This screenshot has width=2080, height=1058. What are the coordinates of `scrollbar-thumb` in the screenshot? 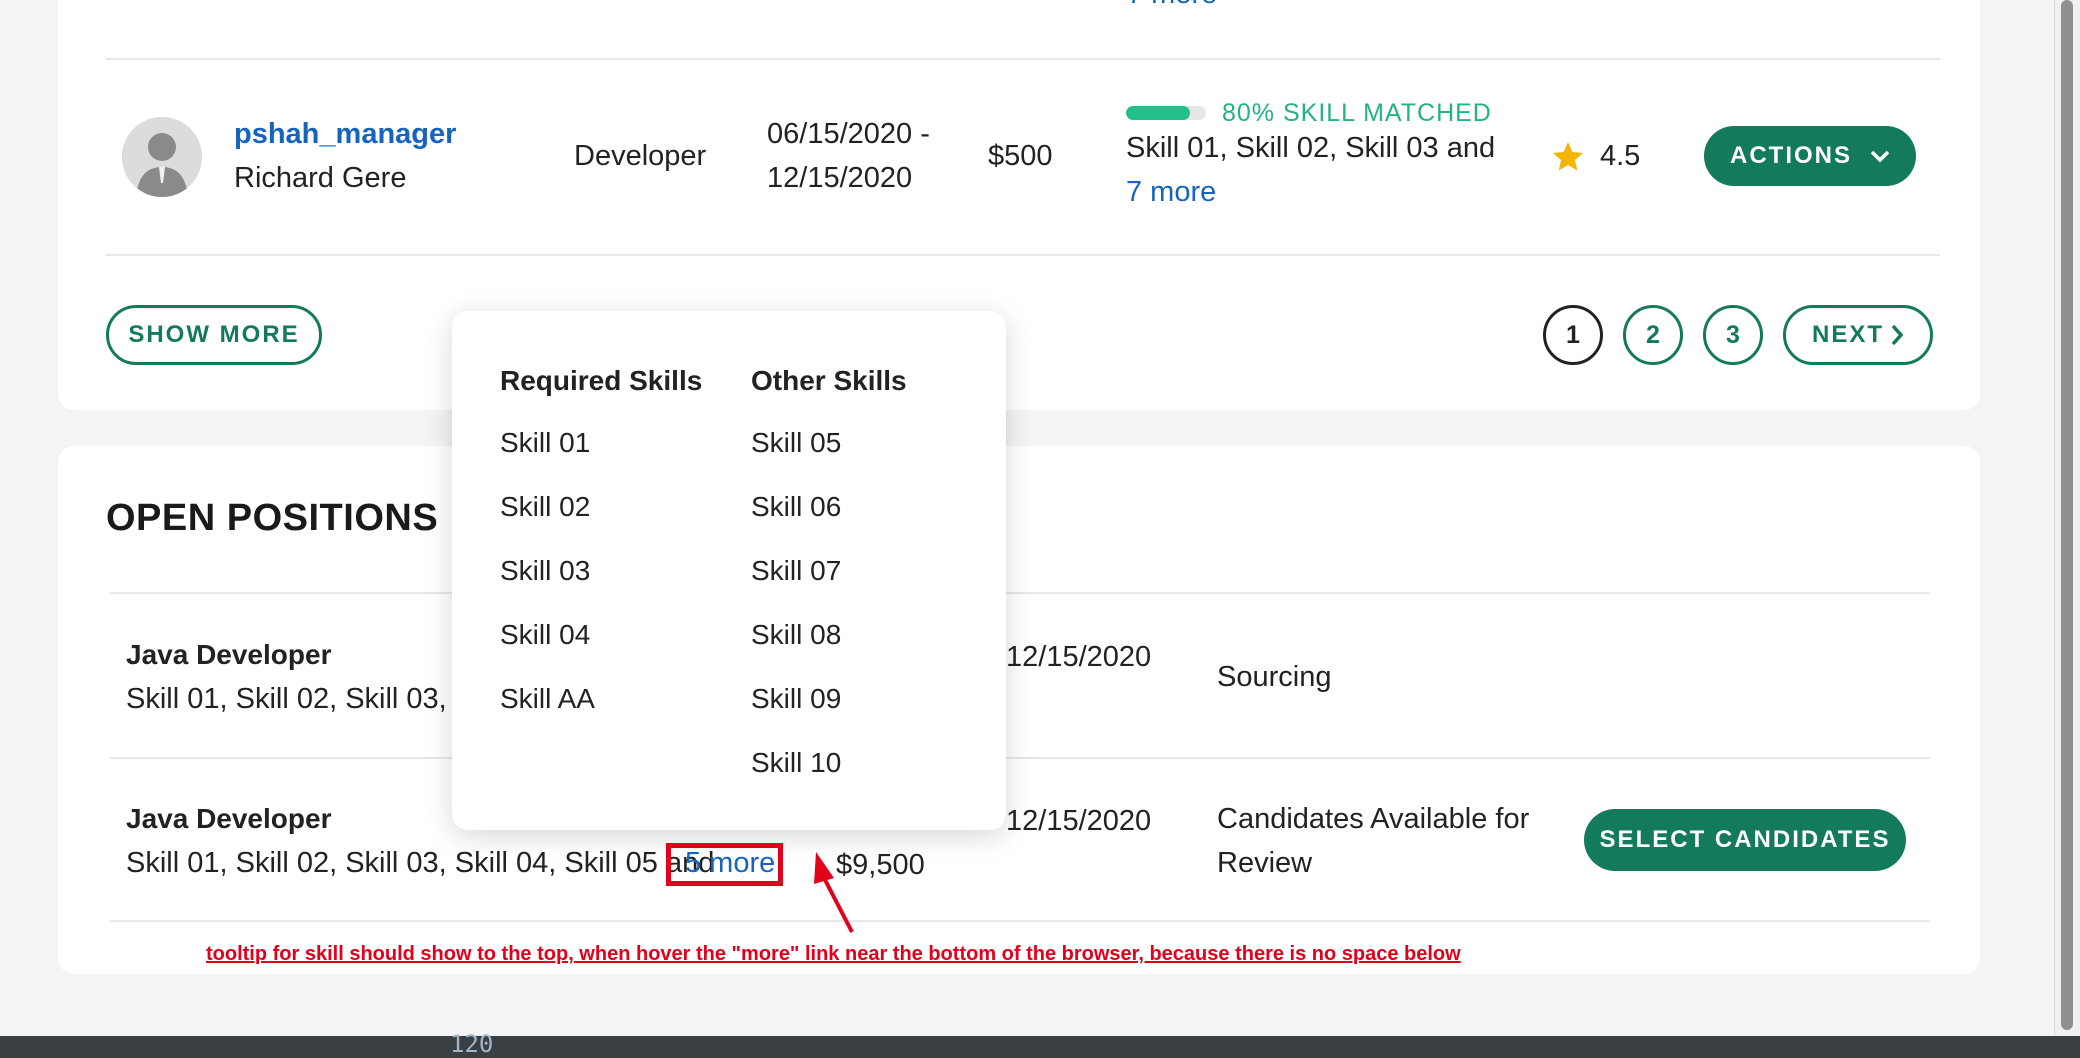 It's located at (2067, 515).